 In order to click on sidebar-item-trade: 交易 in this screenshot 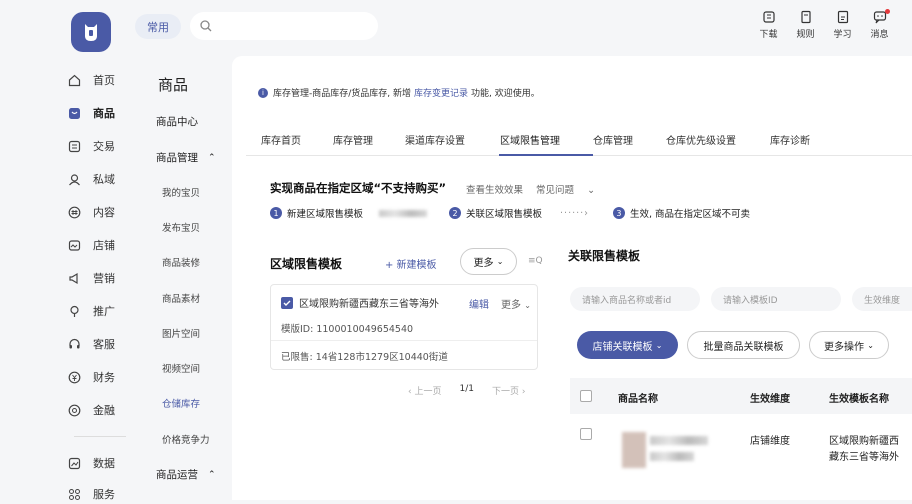, I will do `click(91, 146)`.